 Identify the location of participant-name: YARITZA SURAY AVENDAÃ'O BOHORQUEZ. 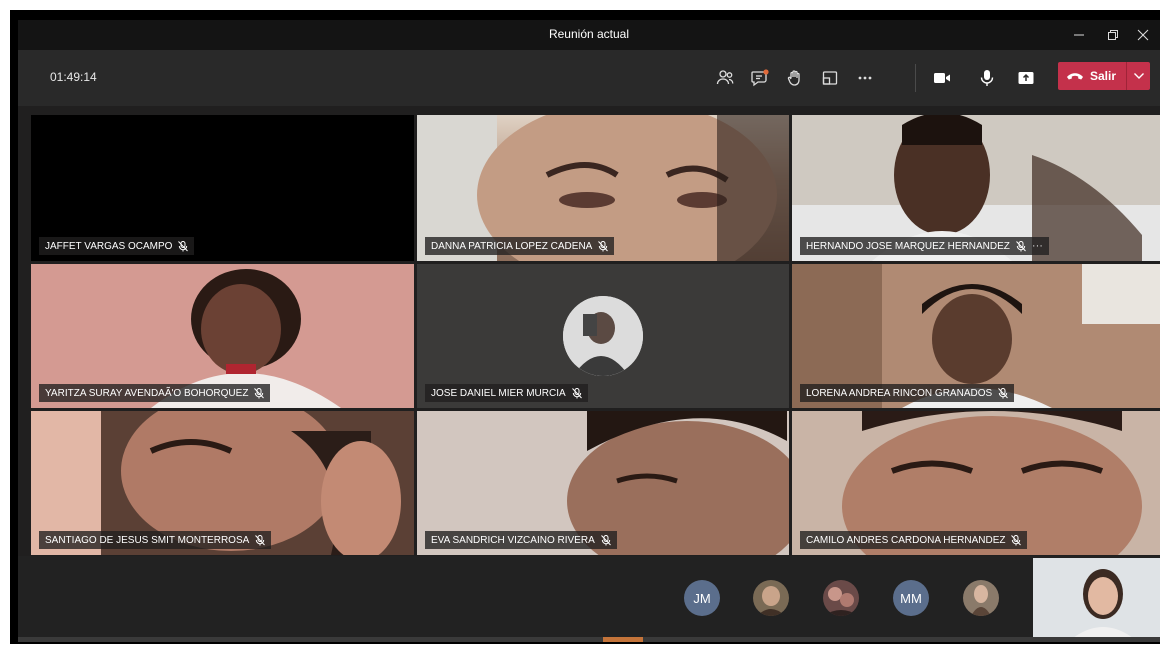
(147, 393).